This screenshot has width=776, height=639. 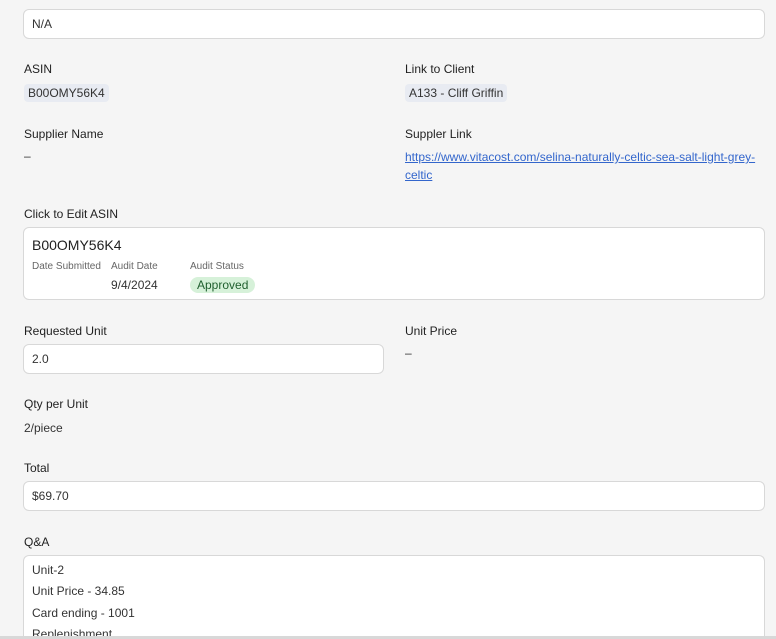 I want to click on asin-chip: B00OMY56K4, so click(x=66, y=93).